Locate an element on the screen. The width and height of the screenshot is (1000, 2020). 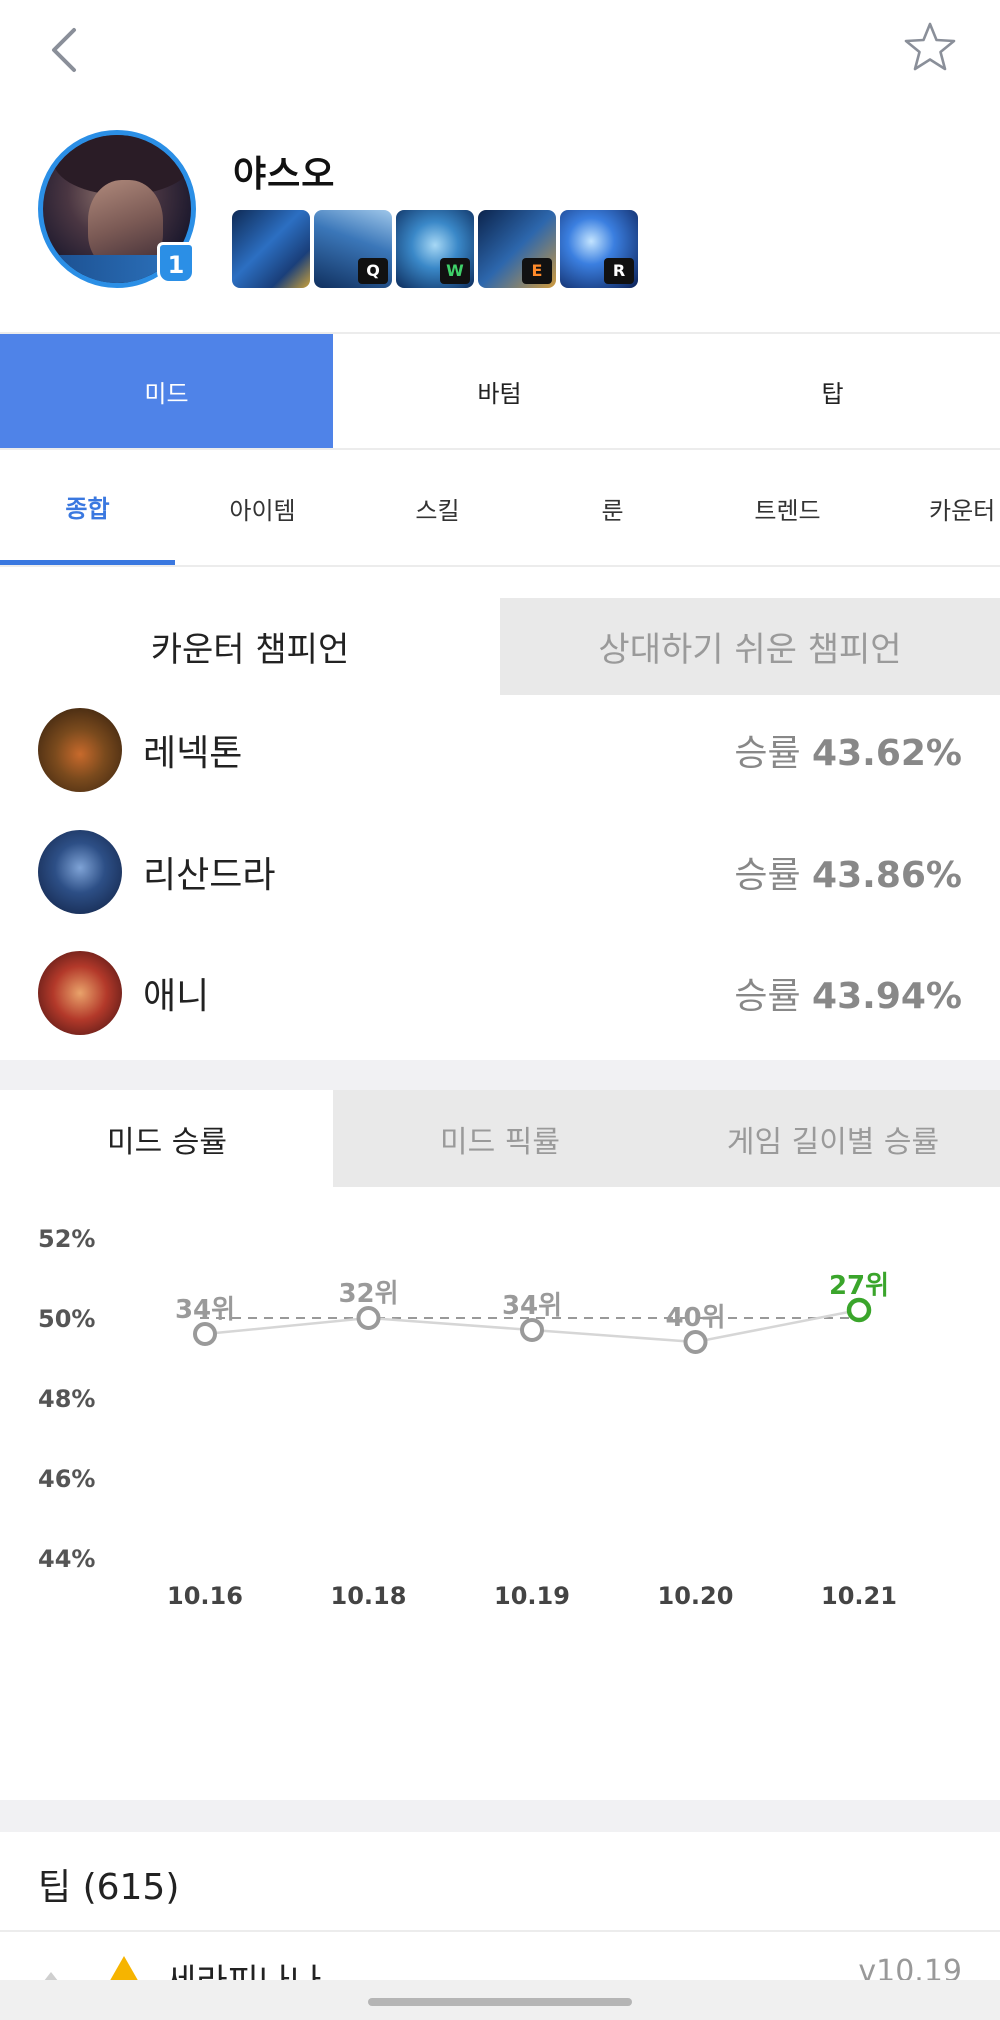
home-indicator is located at coordinates (500, 2002).